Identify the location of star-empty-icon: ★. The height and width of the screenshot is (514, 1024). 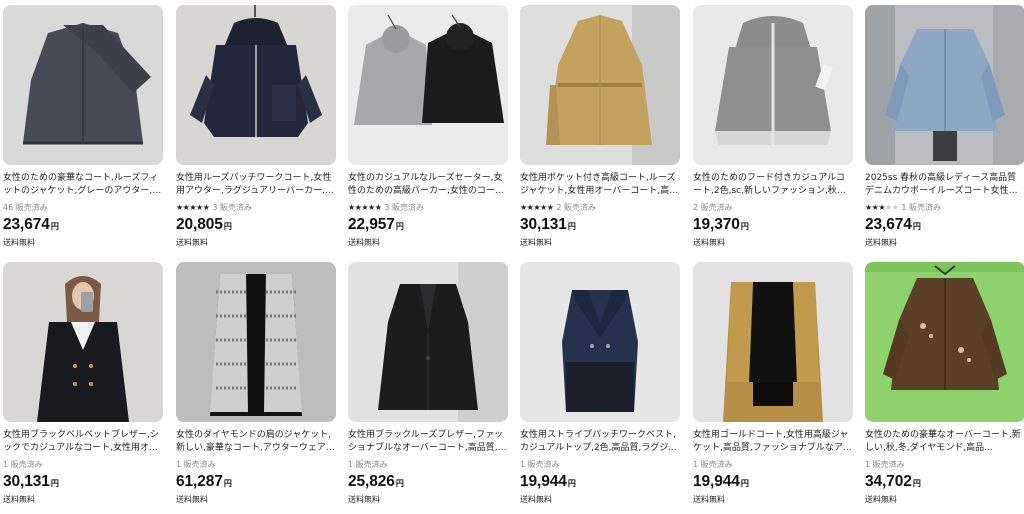
(888, 207).